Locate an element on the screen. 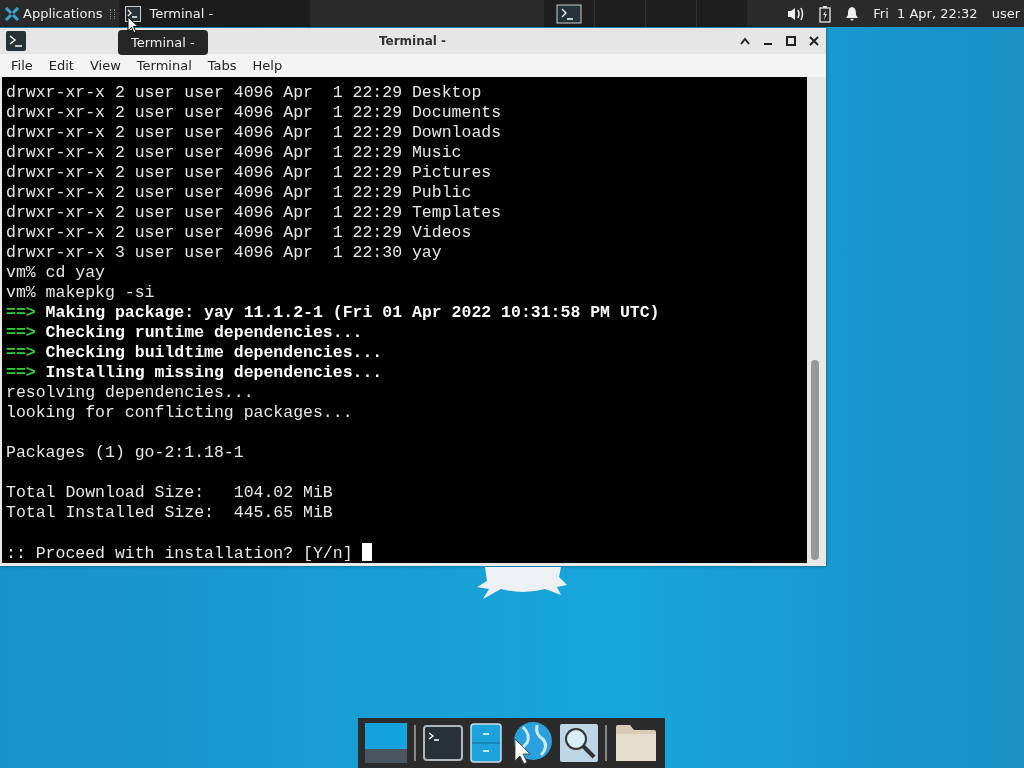 This screenshot has height=768, width=1024. menu-item: Edit is located at coordinates (61, 65).